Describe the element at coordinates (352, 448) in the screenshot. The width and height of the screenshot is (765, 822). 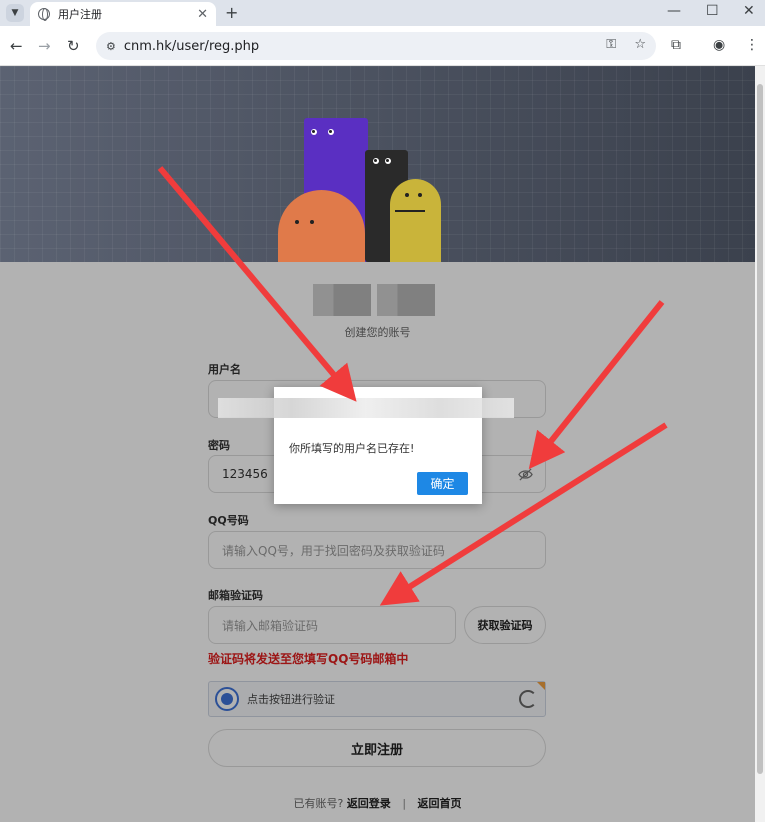
I see `dialog-message: 你所填写的用户名已存在!` at that location.